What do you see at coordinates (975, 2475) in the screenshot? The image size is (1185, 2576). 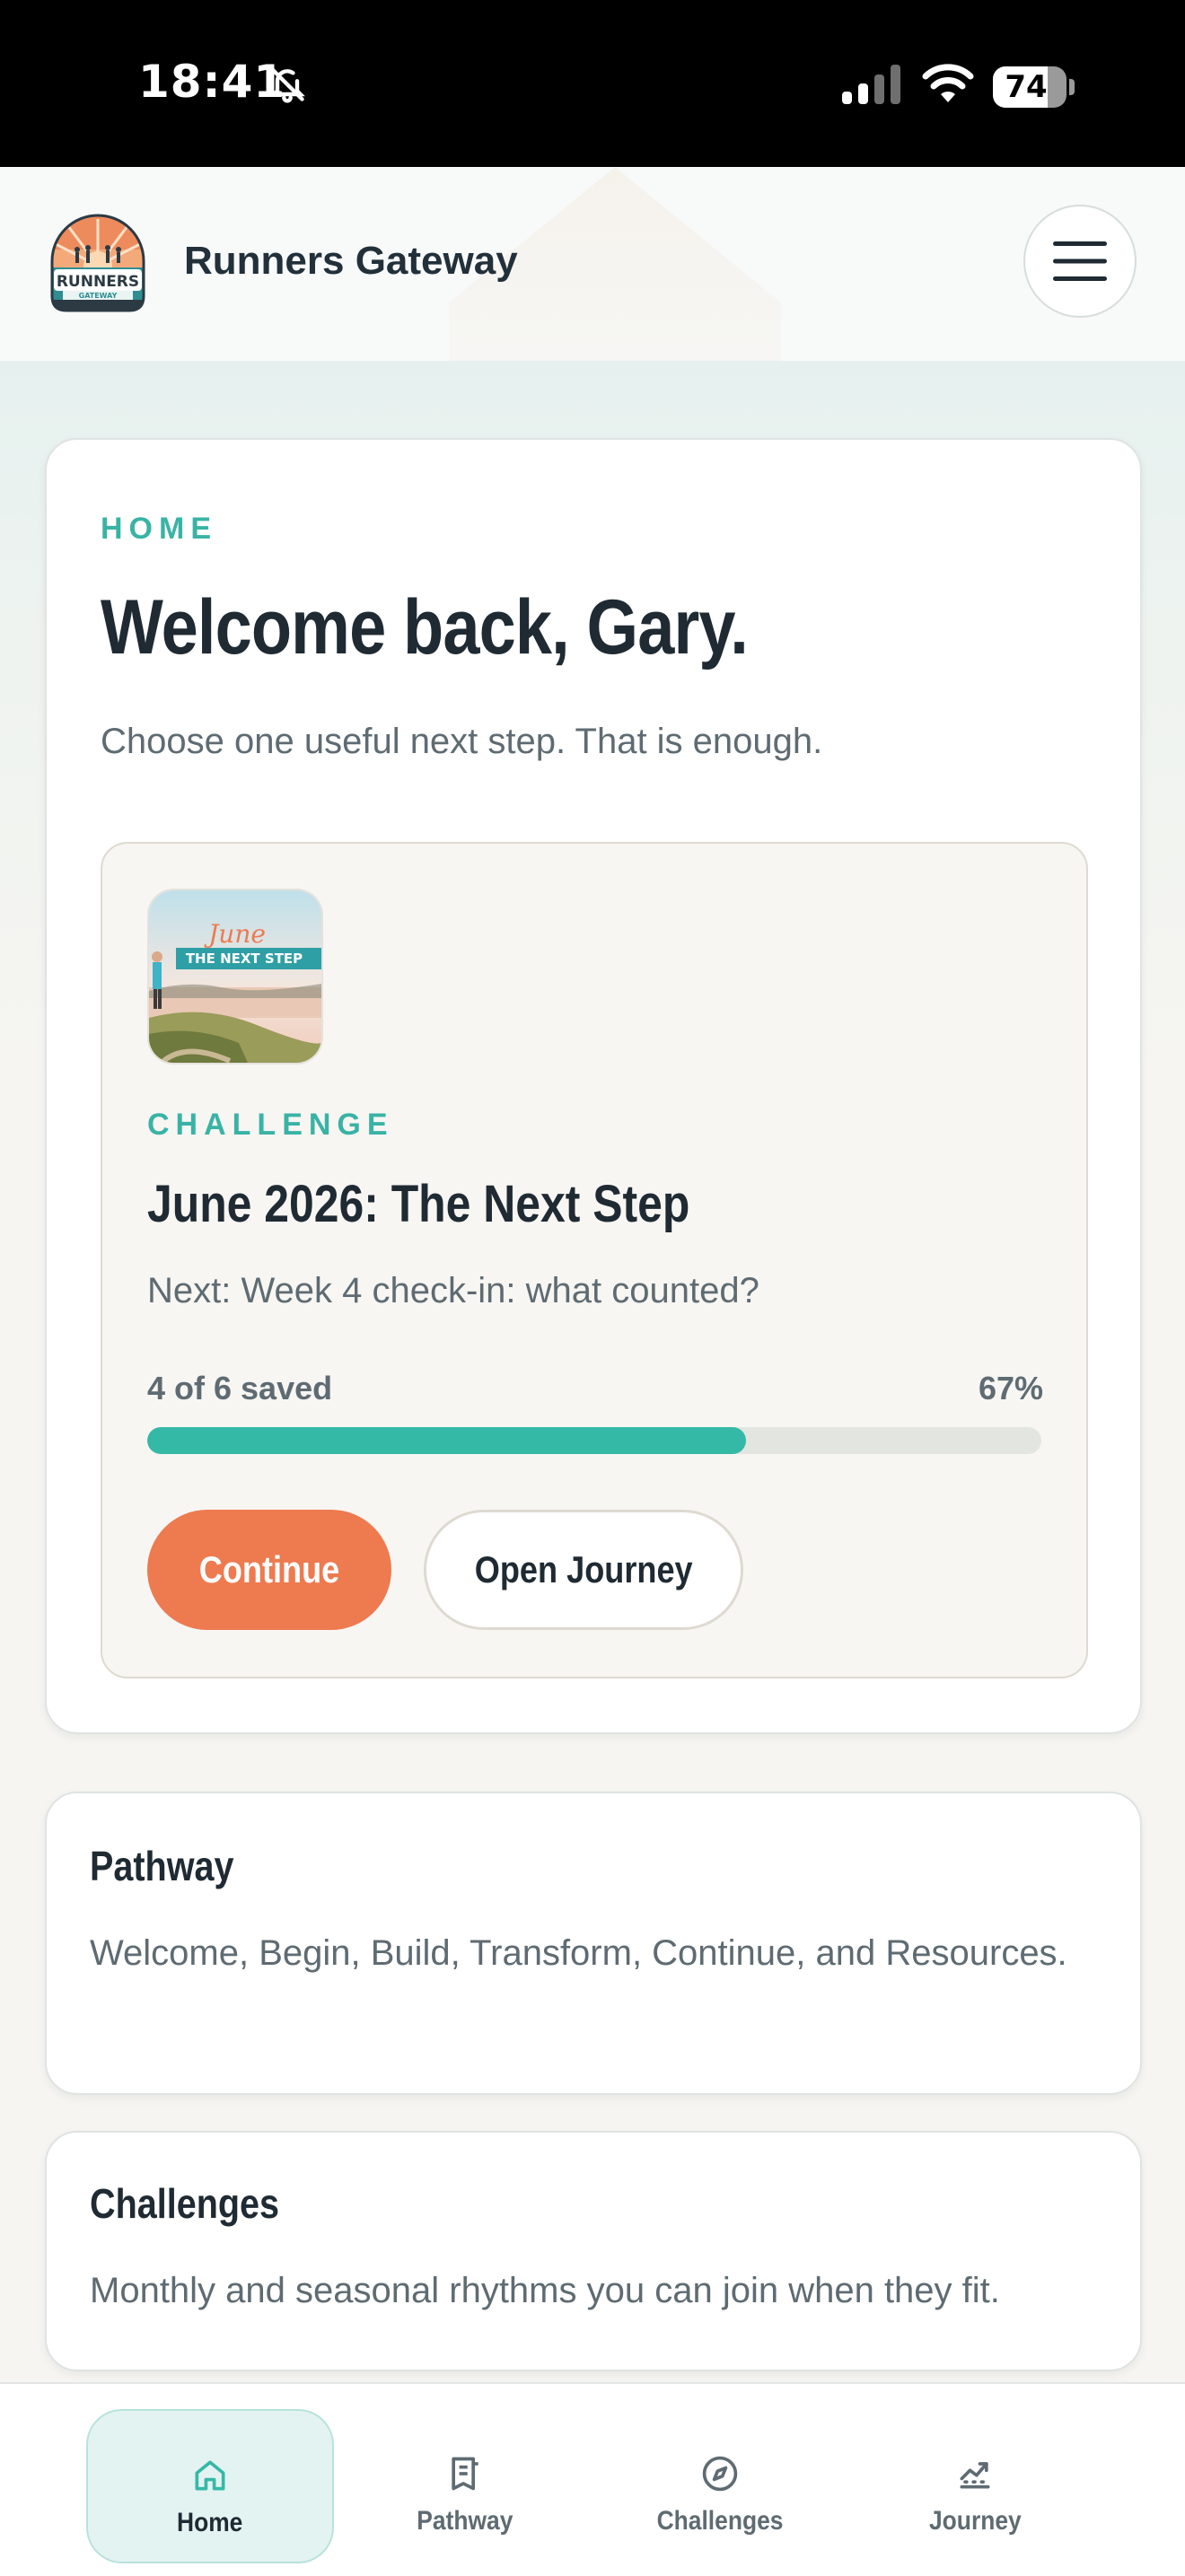 I see `chart-icon` at bounding box center [975, 2475].